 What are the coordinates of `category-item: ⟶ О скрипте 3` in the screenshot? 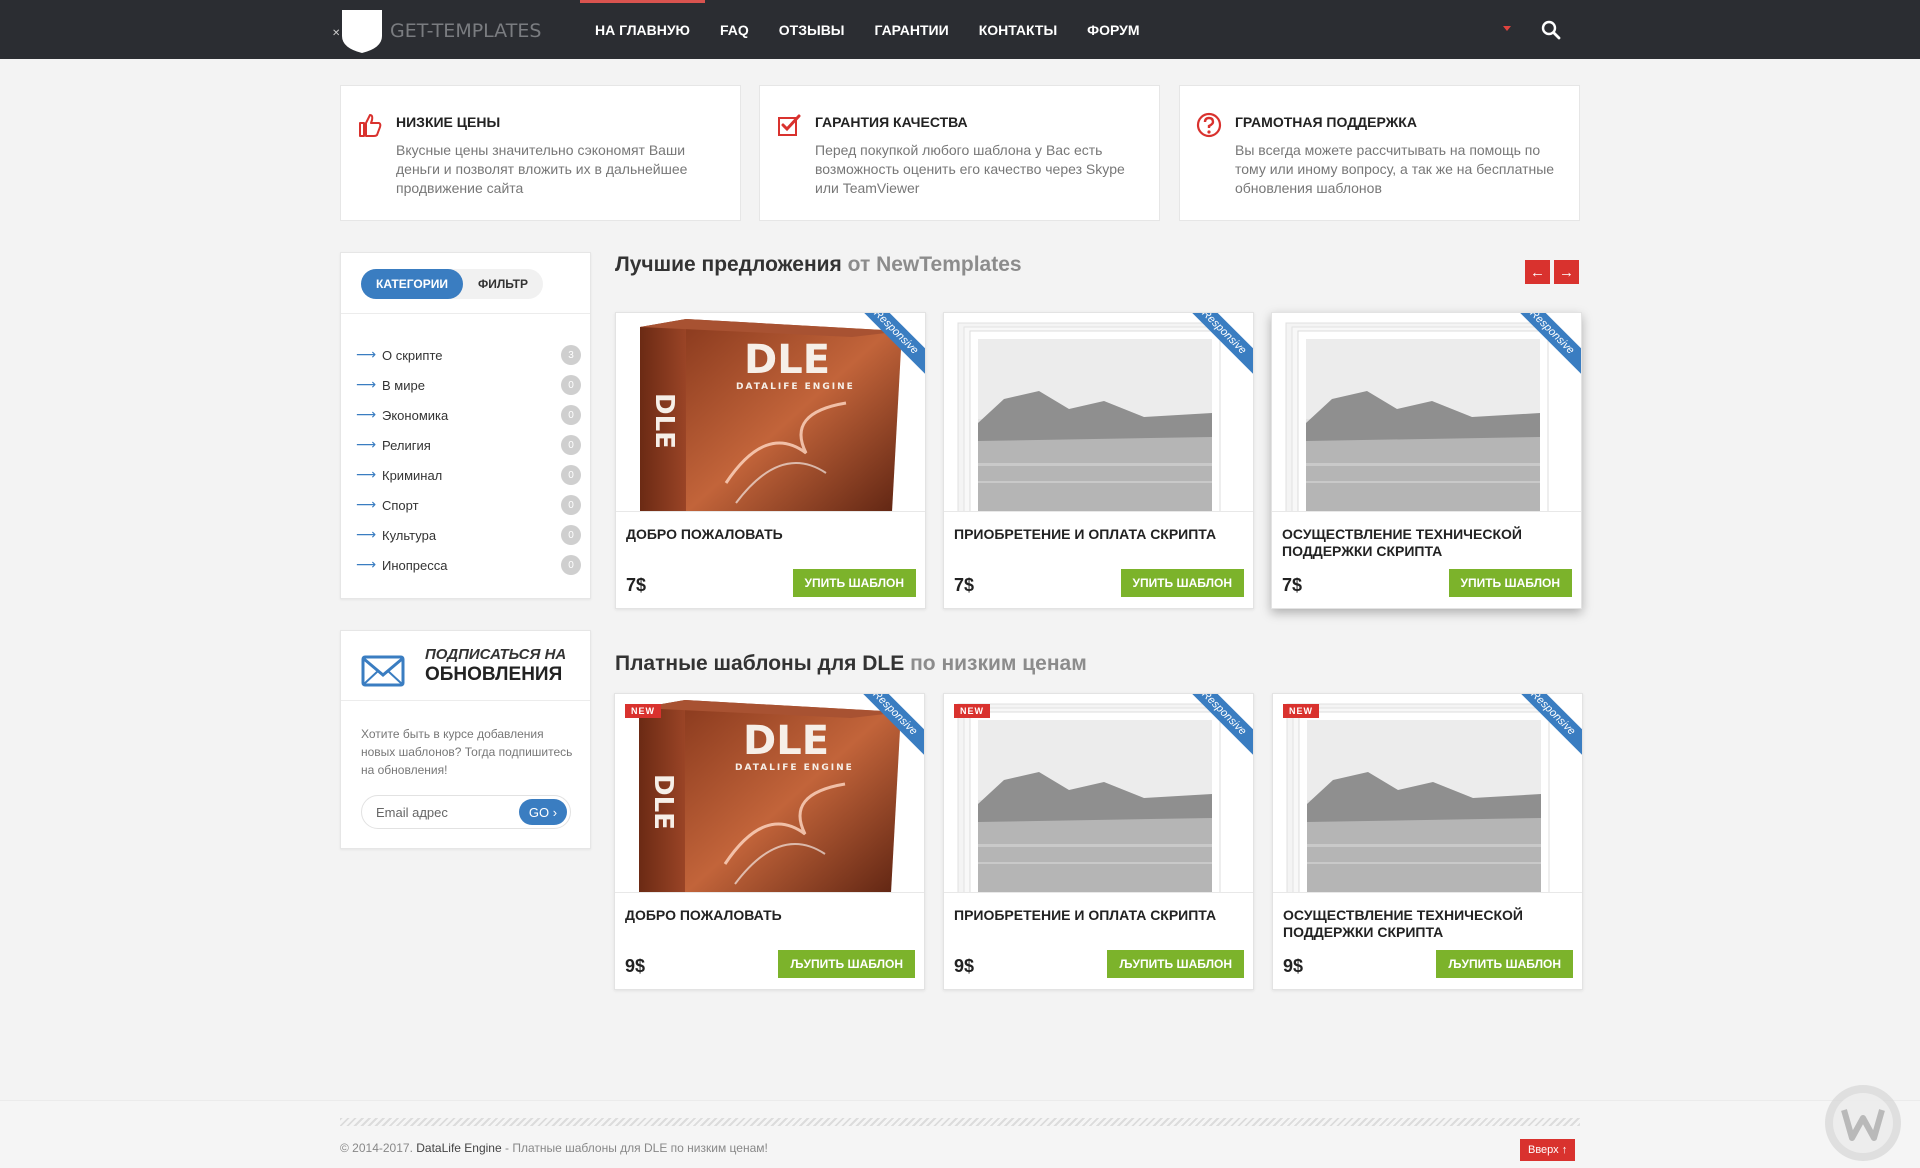 It's located at (468, 355).